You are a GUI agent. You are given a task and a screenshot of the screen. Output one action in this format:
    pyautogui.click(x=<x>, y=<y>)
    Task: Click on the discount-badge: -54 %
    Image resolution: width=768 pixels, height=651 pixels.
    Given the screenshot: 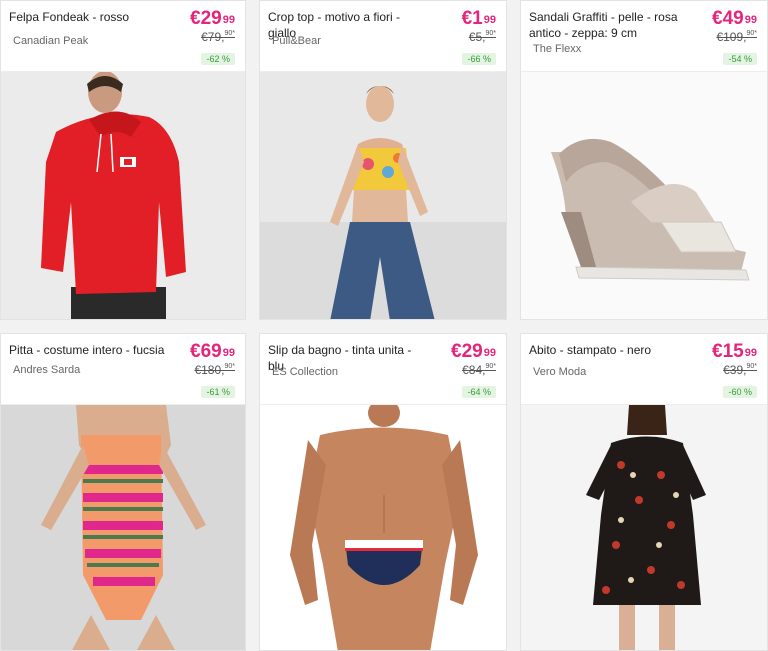 What is the action you would take?
    pyautogui.click(x=740, y=59)
    